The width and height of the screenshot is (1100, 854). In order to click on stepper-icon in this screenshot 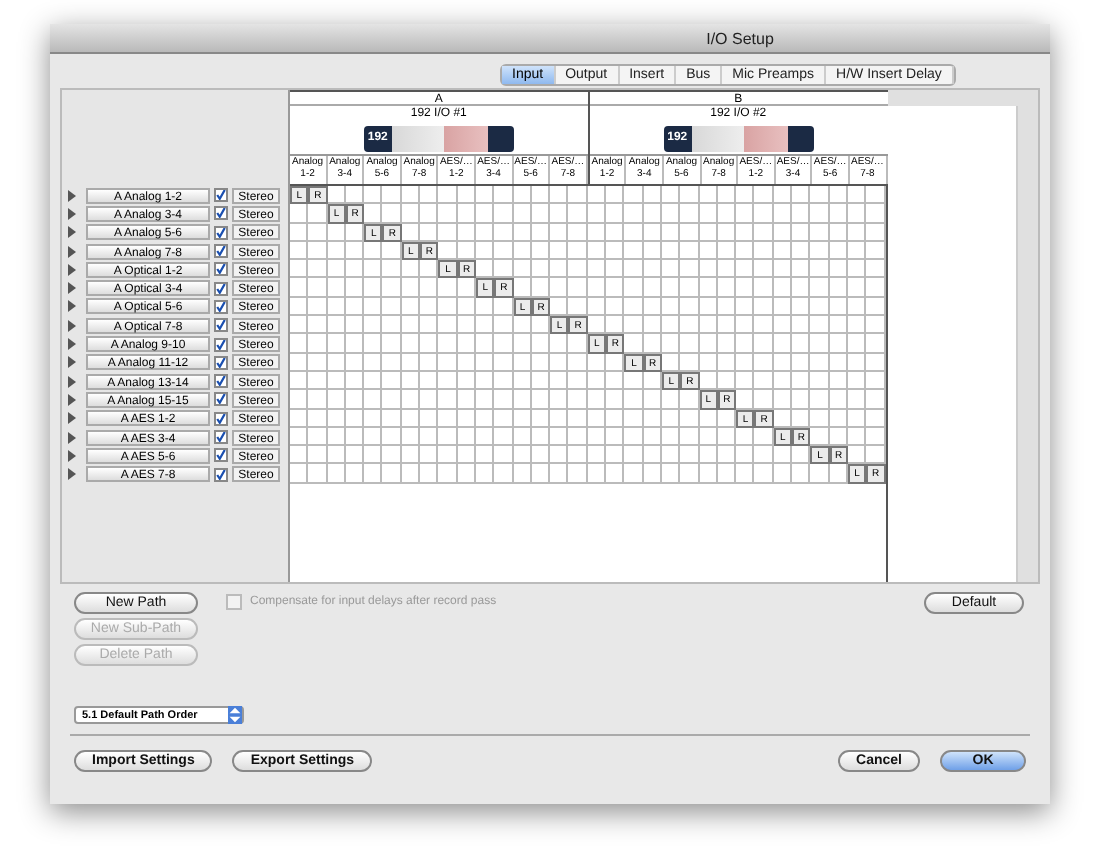, I will do `click(235, 715)`.